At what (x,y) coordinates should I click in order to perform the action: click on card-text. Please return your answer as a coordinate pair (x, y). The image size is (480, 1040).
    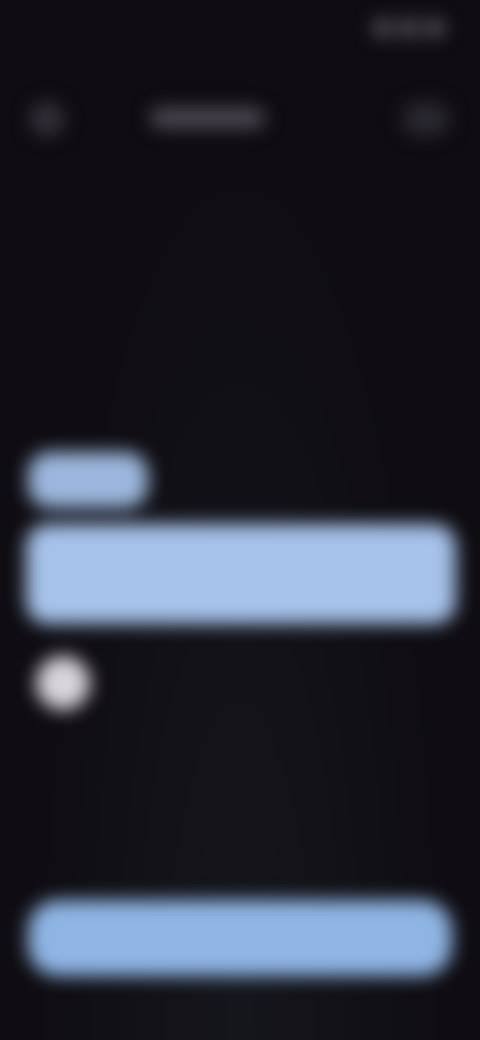
    Looking at the image, I should click on (36, 537).